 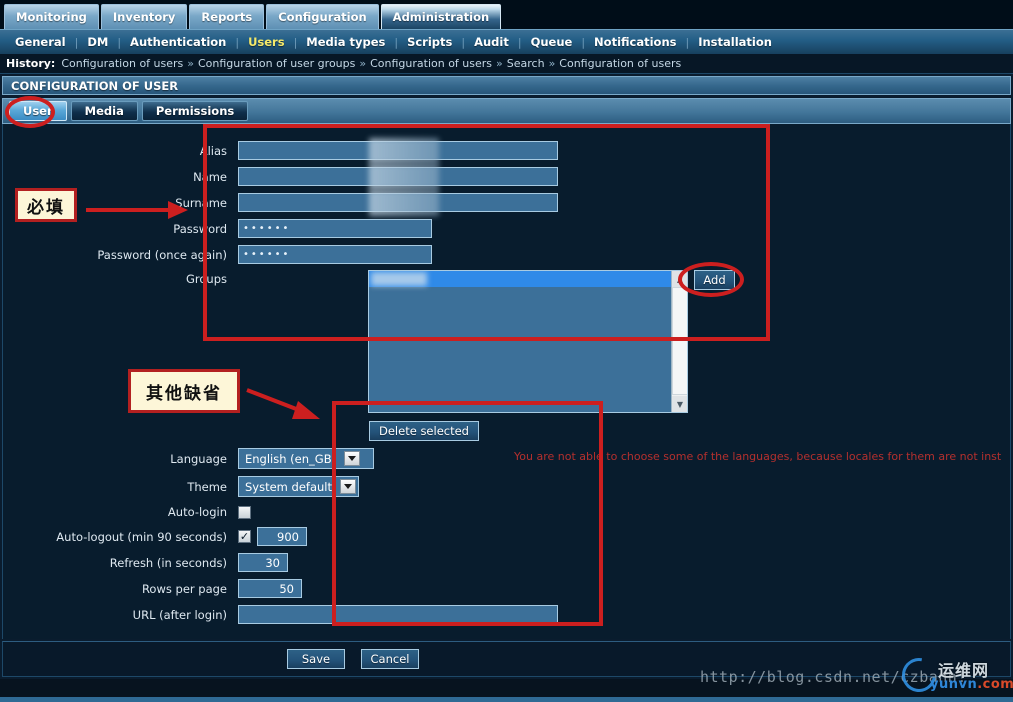 I want to click on label-groups: Groups, so click(x=206, y=279).